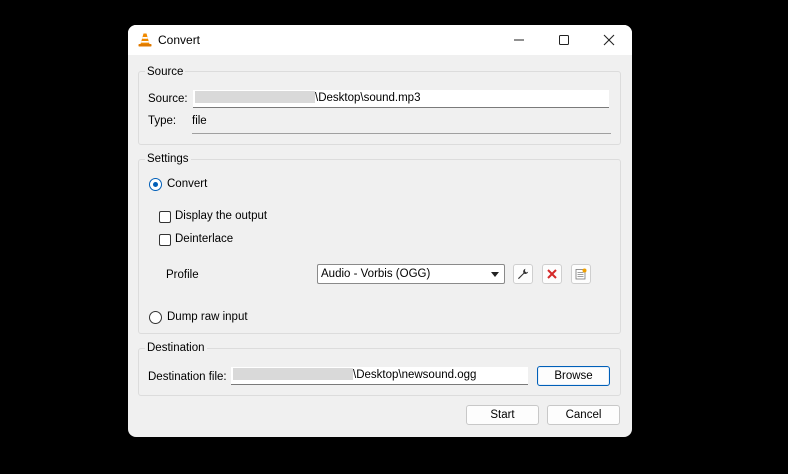  Describe the element at coordinates (187, 184) in the screenshot. I see `convert-label: Convert` at that location.